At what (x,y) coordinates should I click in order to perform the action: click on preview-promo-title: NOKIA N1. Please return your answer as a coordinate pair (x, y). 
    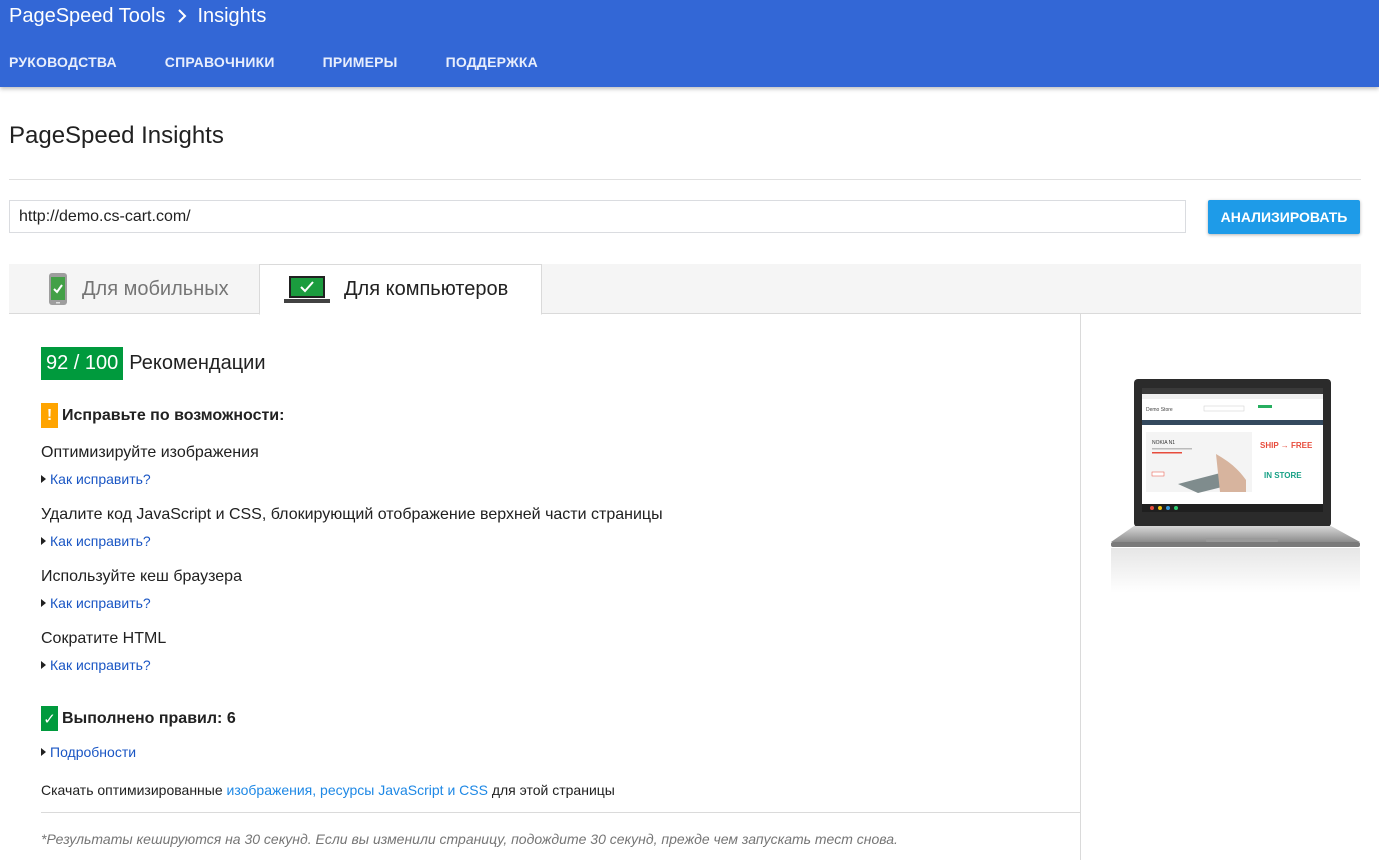
    Looking at the image, I should click on (1163, 443).